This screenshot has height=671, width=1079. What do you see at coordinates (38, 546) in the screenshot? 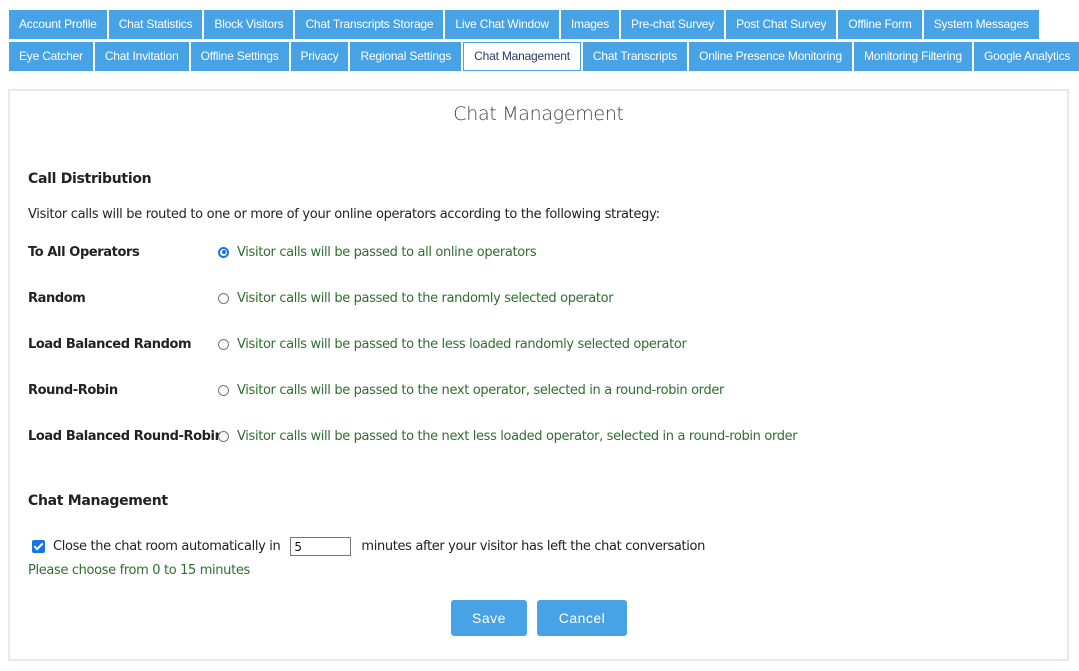
I see `auto-close-checkbox` at bounding box center [38, 546].